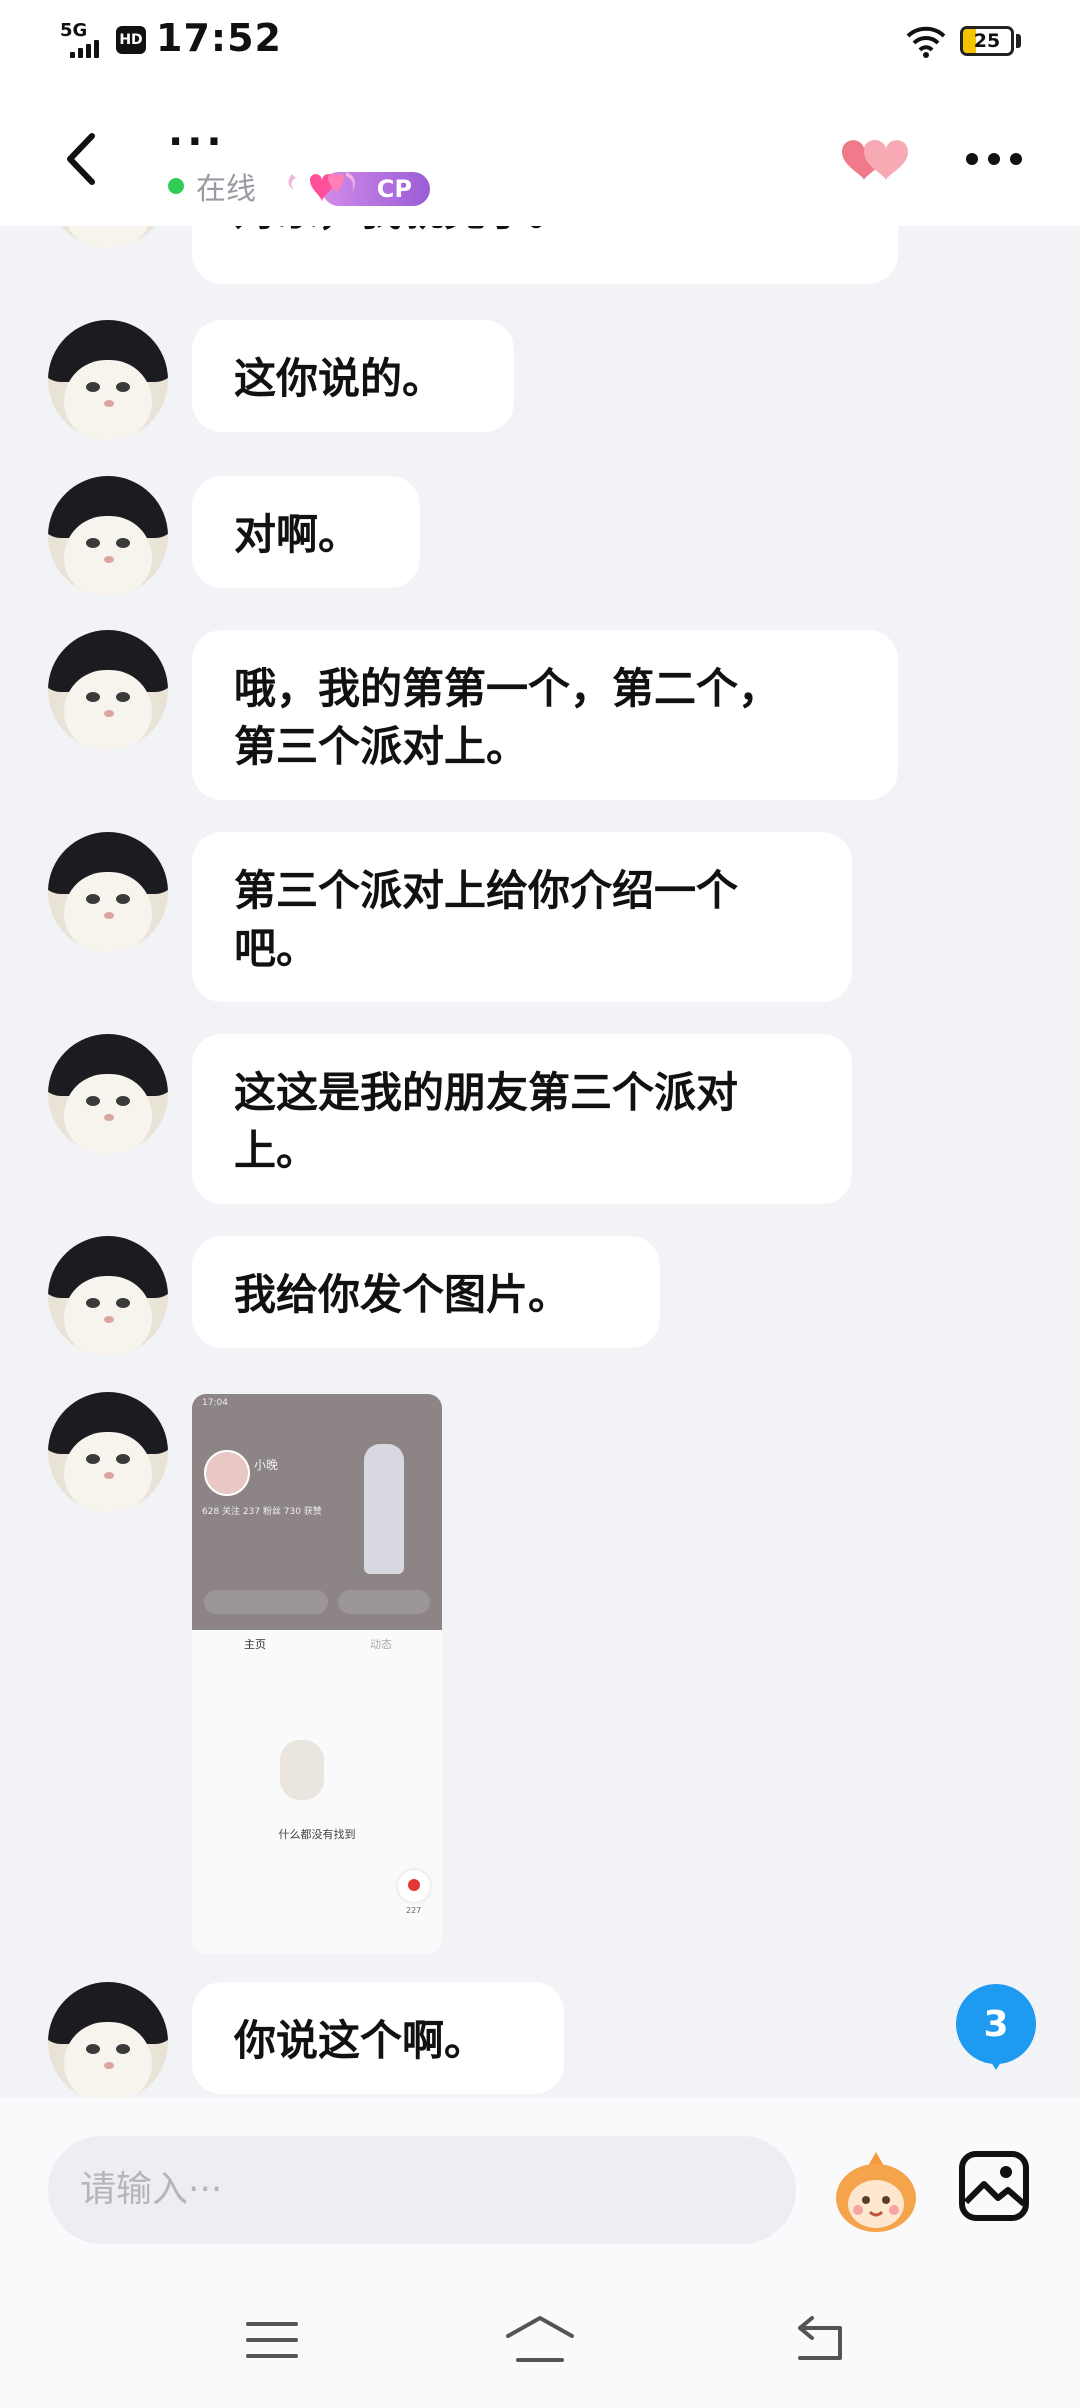 This screenshot has width=1080, height=2408. What do you see at coordinates (876, 158) in the screenshot?
I see `hearts-icon` at bounding box center [876, 158].